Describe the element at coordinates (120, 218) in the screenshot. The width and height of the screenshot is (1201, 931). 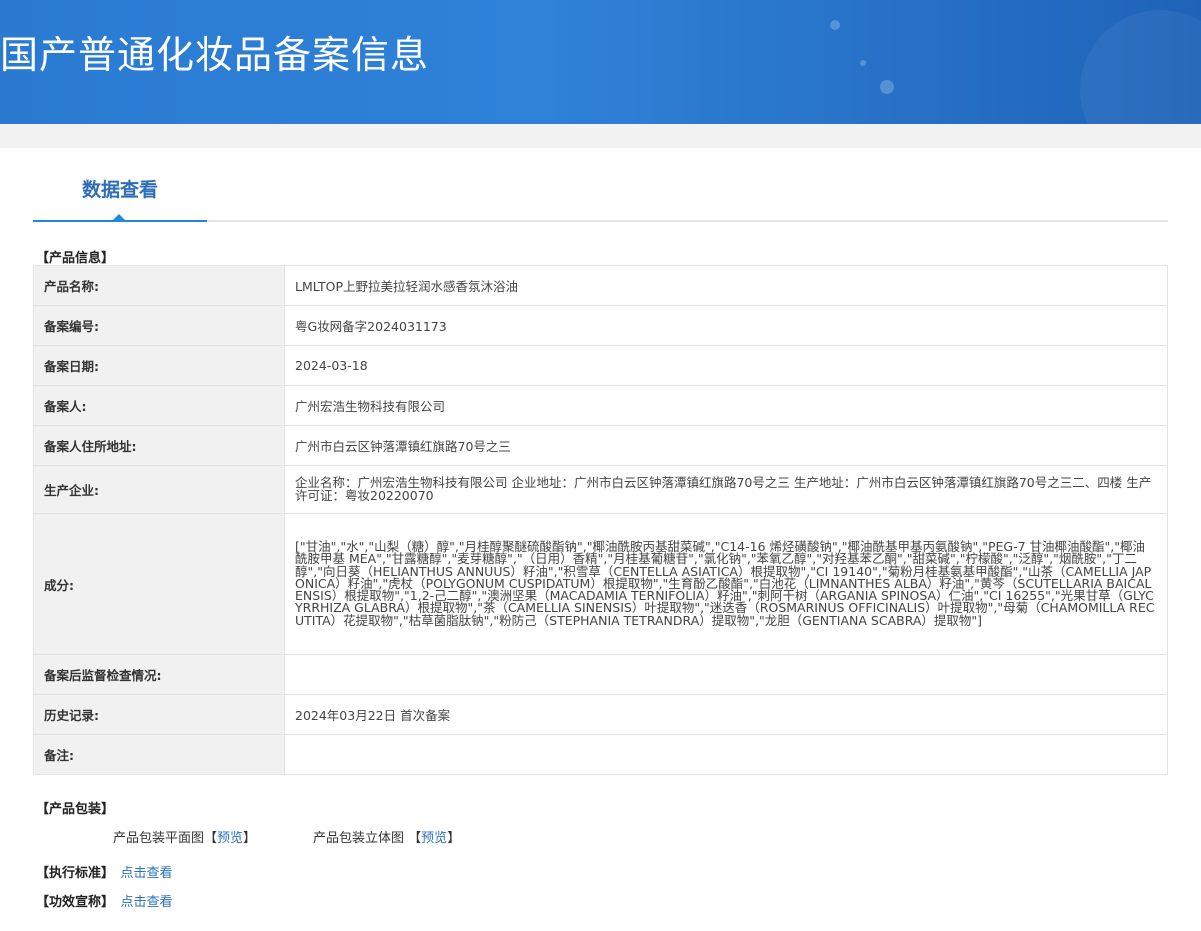
I see `tab-active-indicator` at that location.